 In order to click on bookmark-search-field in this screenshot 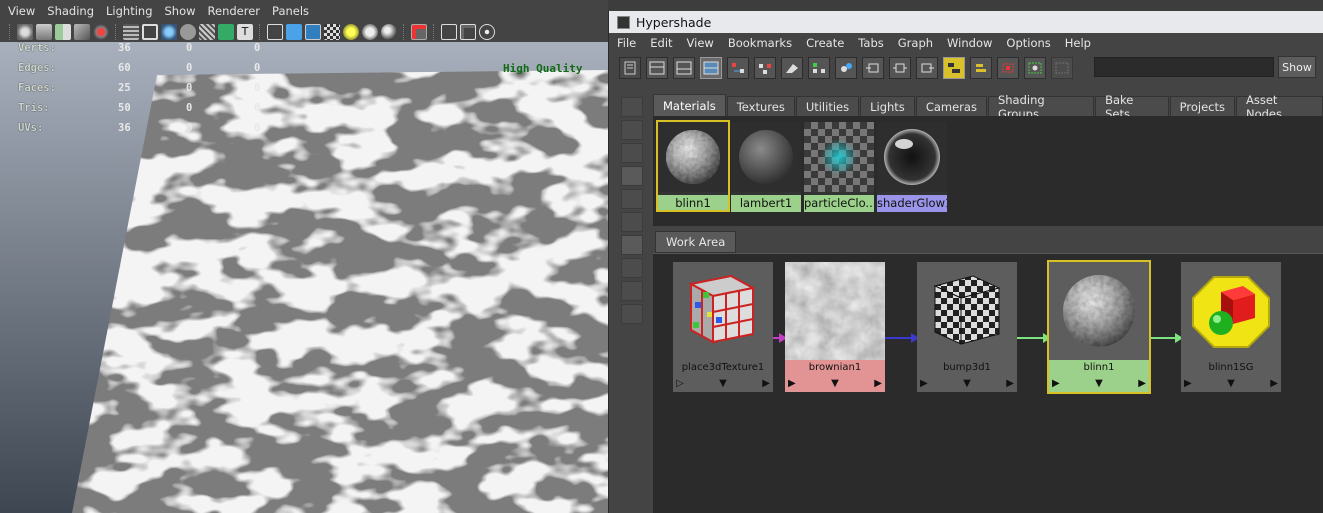, I will do `click(1184, 67)`.